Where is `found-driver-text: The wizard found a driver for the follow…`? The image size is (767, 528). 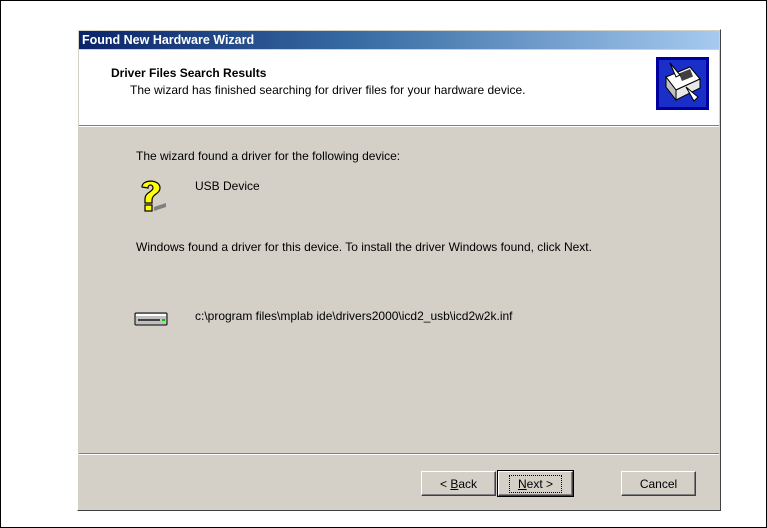 found-driver-text: The wizard found a driver for the follow… is located at coordinates (268, 156).